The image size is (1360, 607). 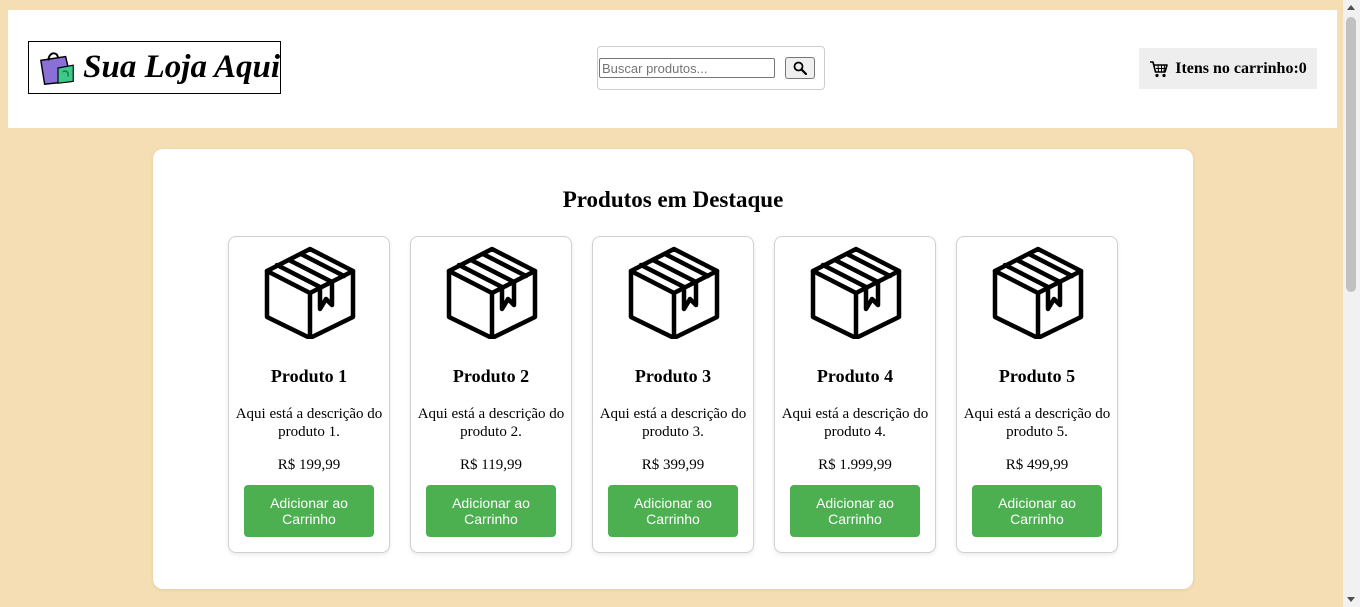 I want to click on cart-button: Itens no carrinho:0, so click(x=1228, y=68).